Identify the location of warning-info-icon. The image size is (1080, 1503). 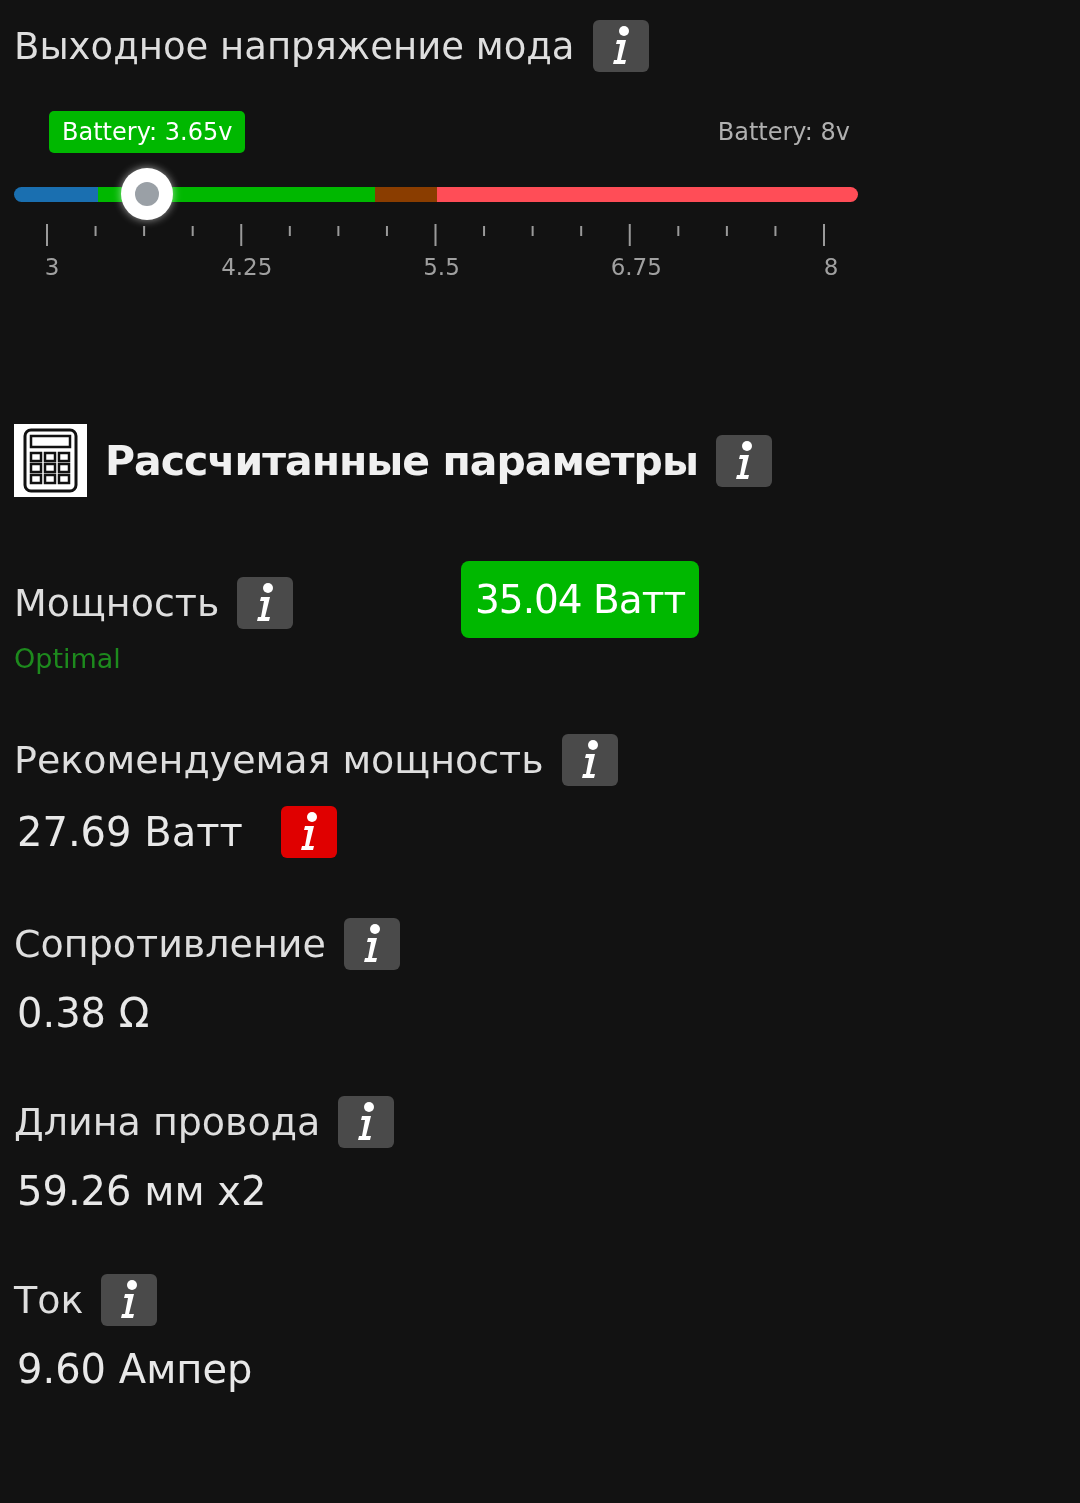
(308, 832).